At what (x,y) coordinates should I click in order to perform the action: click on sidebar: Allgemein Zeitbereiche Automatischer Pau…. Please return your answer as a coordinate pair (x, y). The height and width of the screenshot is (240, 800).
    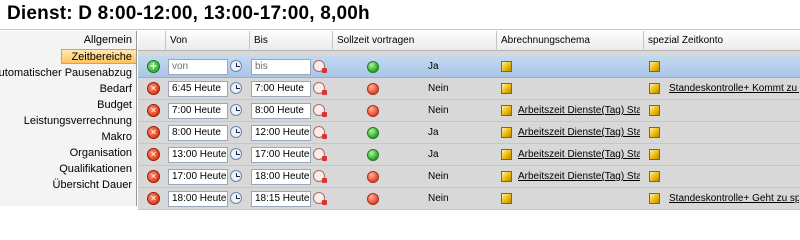
    Looking at the image, I should click on (68, 118).